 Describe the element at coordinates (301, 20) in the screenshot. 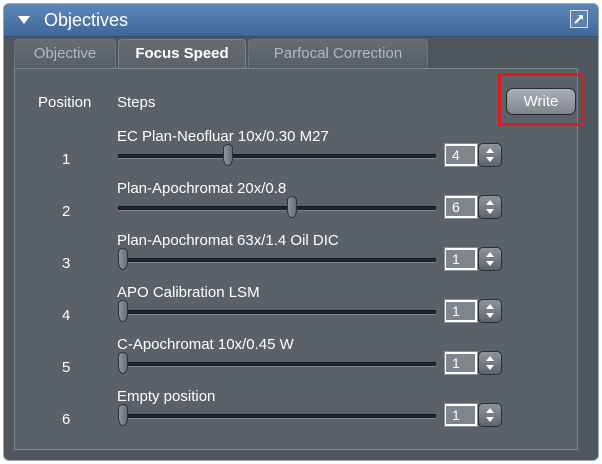

I see `title-bar: Objectives` at that location.